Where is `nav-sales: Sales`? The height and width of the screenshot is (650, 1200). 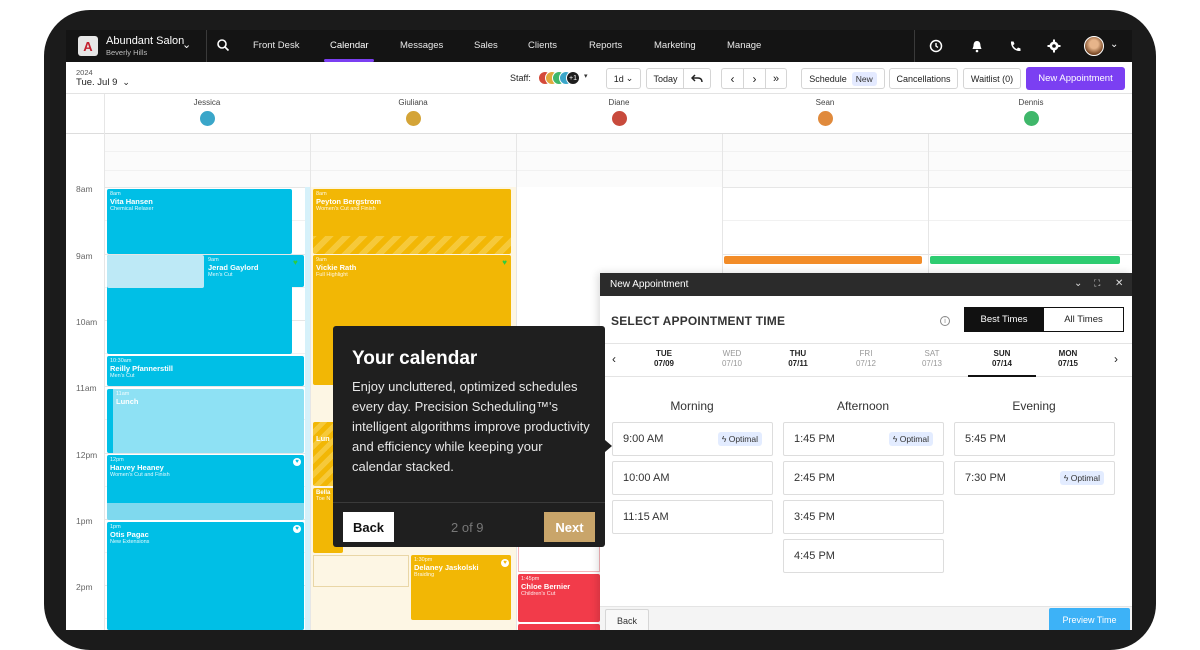
nav-sales: Sales is located at coordinates (486, 45).